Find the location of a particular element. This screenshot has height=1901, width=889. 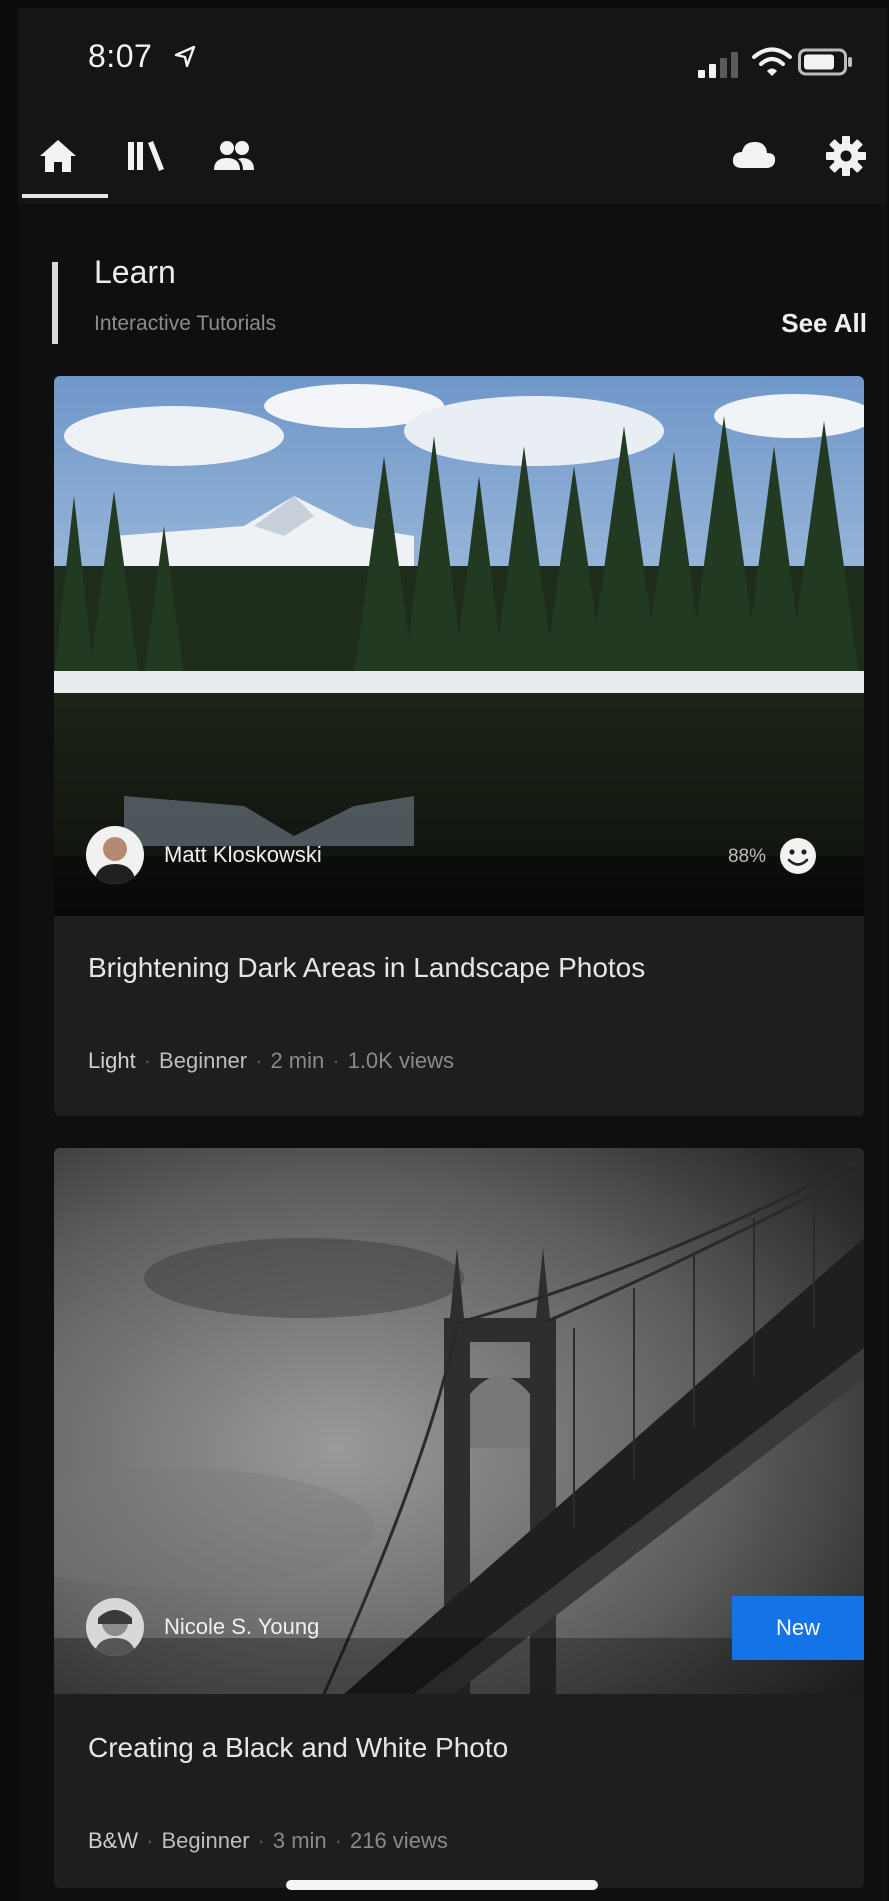

section-title: Learn is located at coordinates (135, 272).